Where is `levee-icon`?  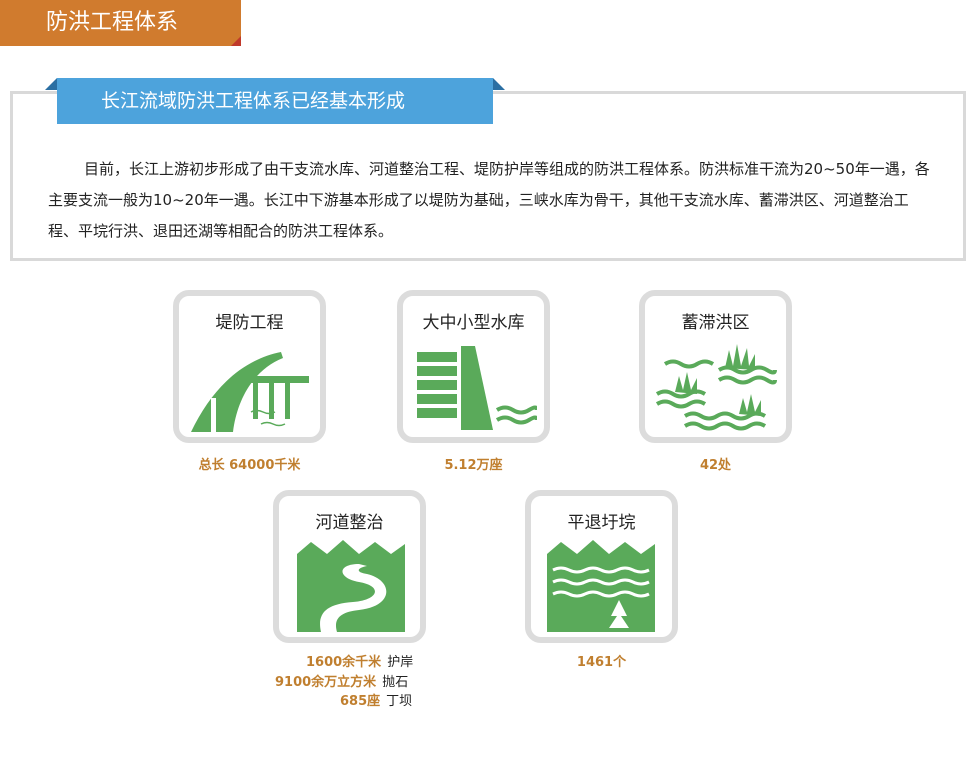
levee-icon is located at coordinates (250, 392).